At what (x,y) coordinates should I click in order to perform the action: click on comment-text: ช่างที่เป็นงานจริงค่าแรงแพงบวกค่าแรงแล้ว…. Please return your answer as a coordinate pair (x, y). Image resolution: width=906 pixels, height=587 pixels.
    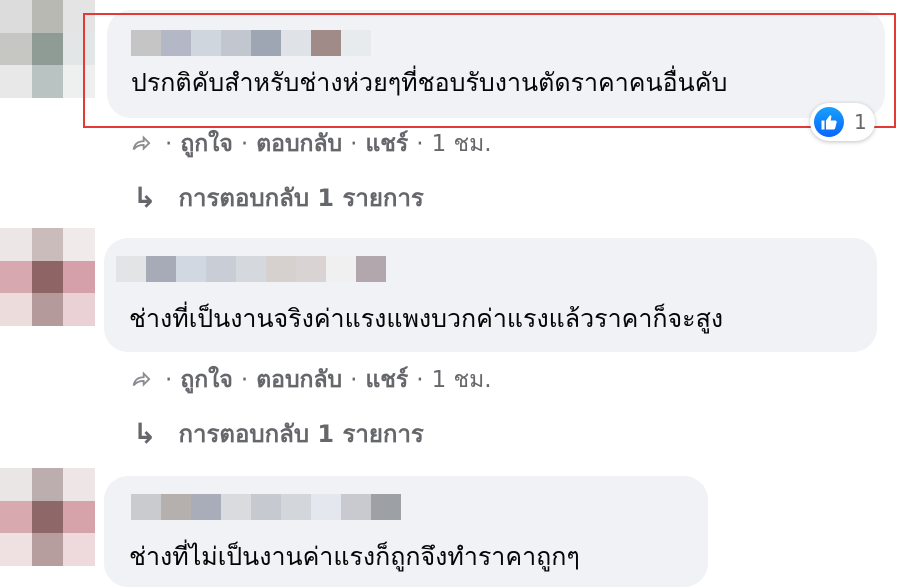
    Looking at the image, I should click on (426, 318).